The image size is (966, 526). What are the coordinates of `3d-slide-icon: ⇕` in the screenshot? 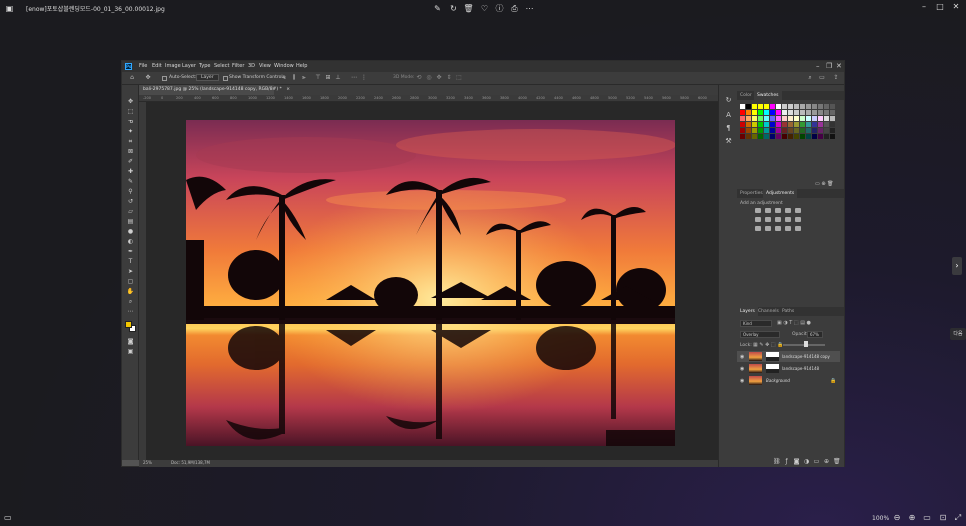 It's located at (449, 78).